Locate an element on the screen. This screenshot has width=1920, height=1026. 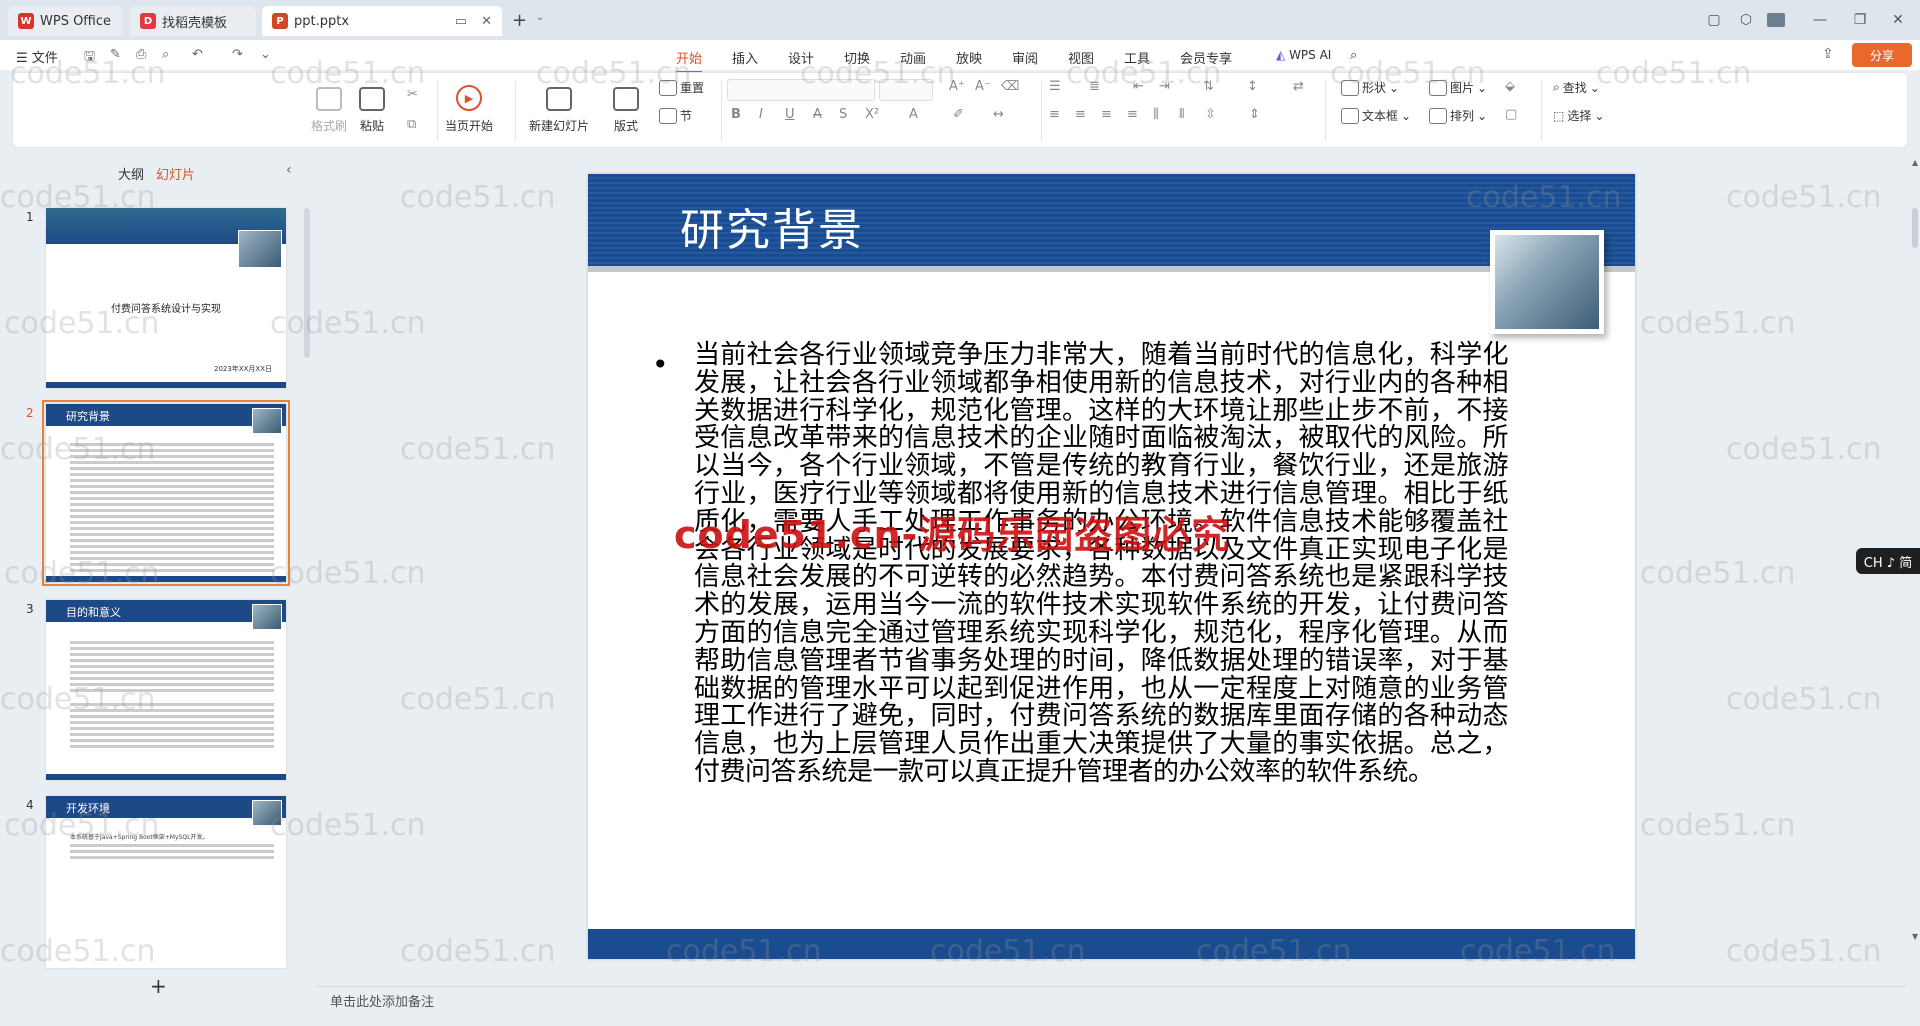
tab-wps-office: W WPS Office is located at coordinates (65, 21).